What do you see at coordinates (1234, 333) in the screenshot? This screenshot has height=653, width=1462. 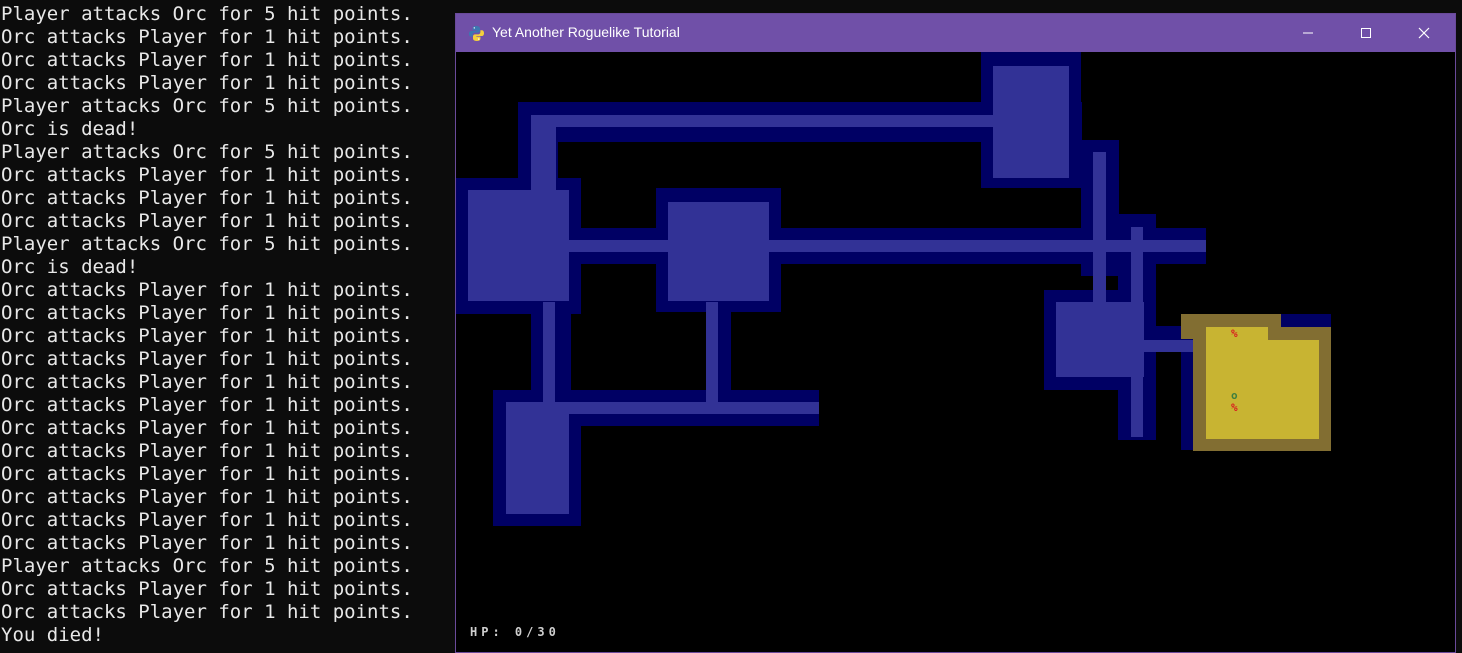 I see `corpse-1: %` at bounding box center [1234, 333].